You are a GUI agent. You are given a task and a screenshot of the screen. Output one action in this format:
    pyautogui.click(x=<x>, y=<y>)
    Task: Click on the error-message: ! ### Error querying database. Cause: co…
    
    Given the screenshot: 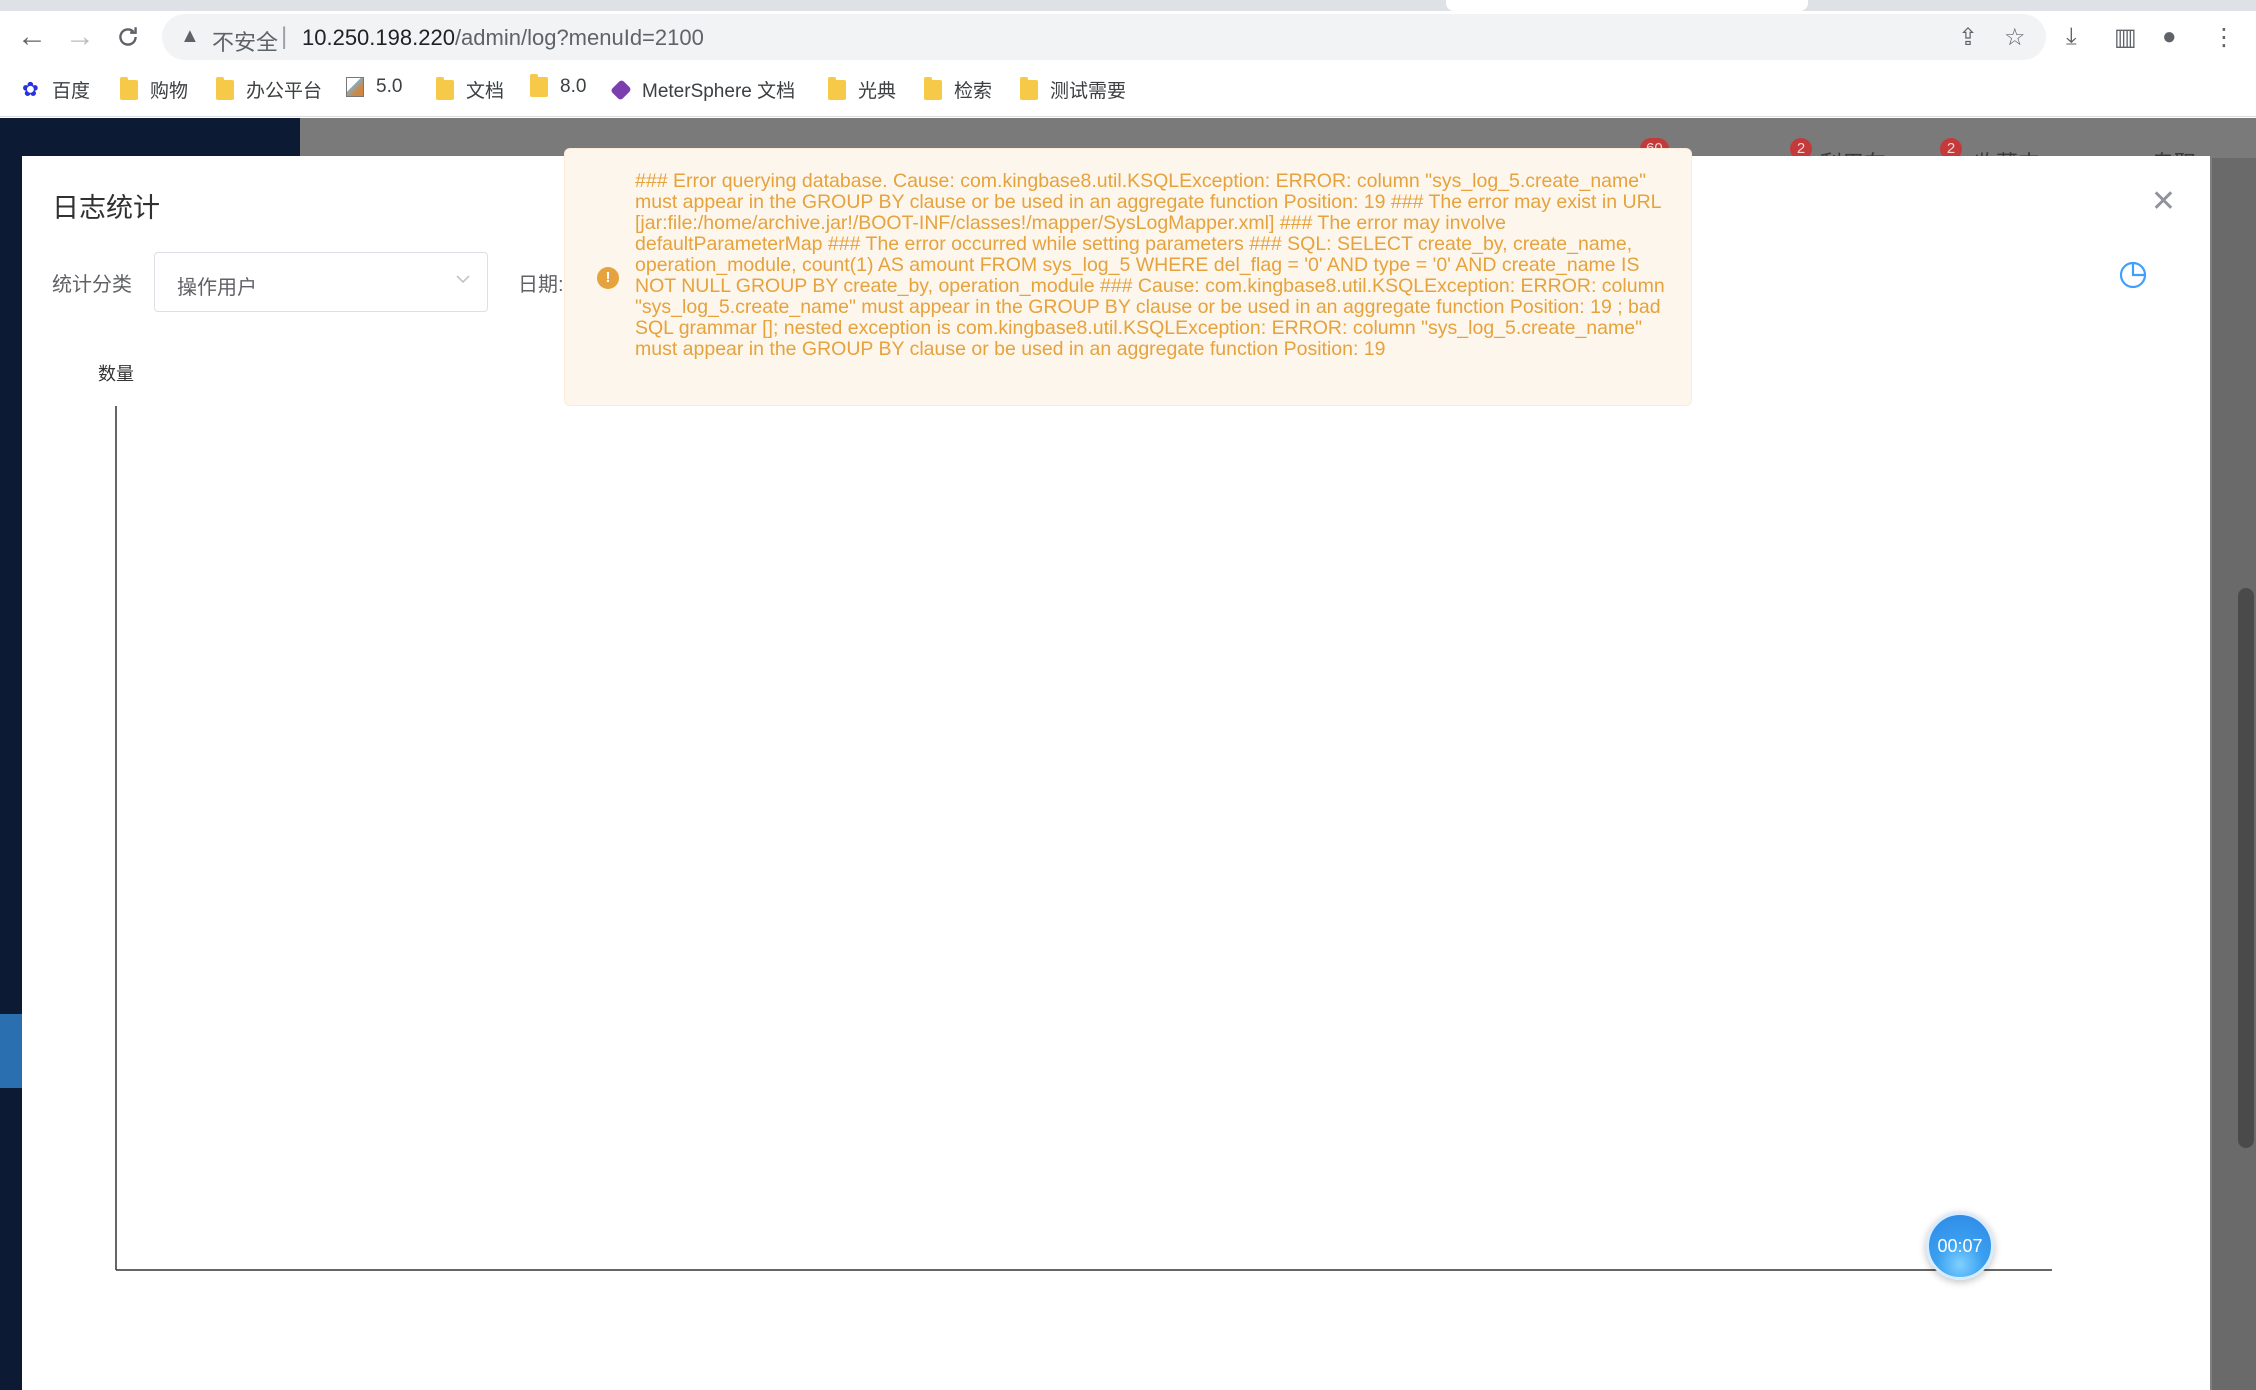 What is the action you would take?
    pyautogui.click(x=1128, y=277)
    